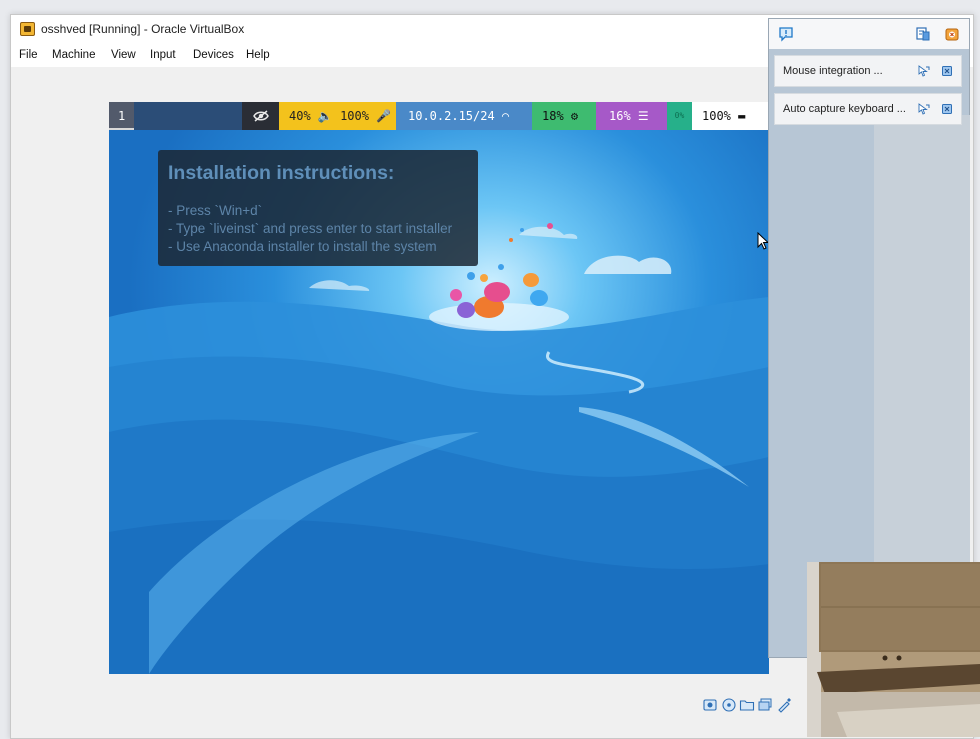  What do you see at coordinates (730, 116) in the screenshot?
I see `battery-status: 100% ▬` at bounding box center [730, 116].